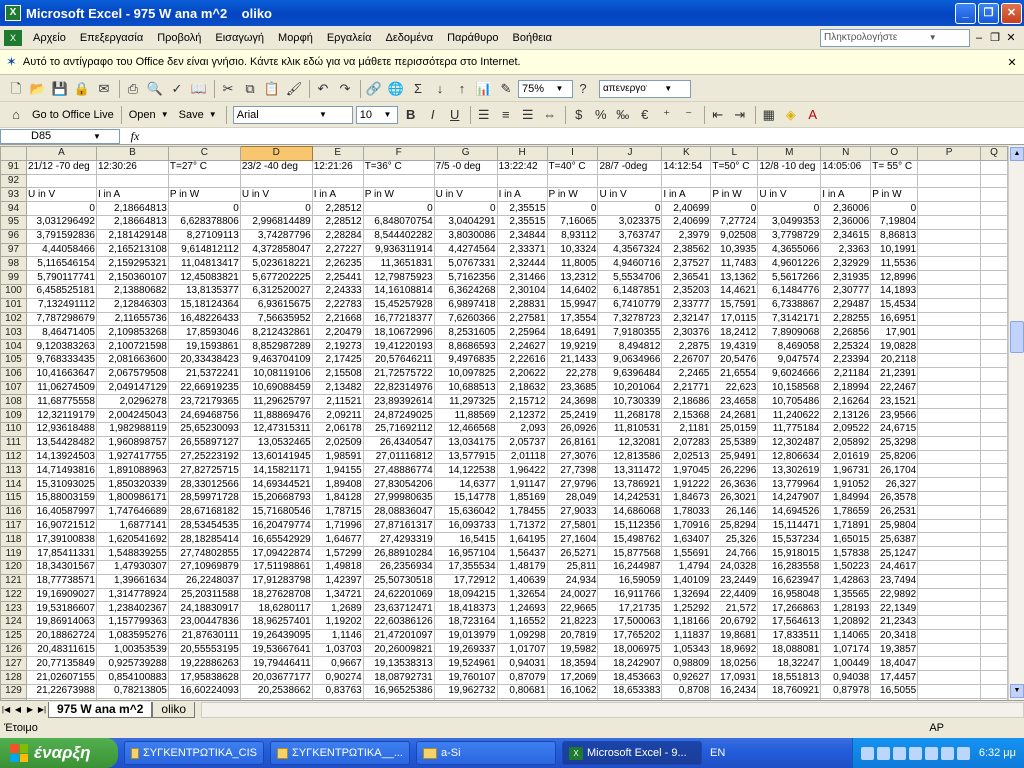 This screenshot has height=768, width=1024. Describe the element at coordinates (132, 402) in the screenshot. I see `cell: 2,0296278` at that location.